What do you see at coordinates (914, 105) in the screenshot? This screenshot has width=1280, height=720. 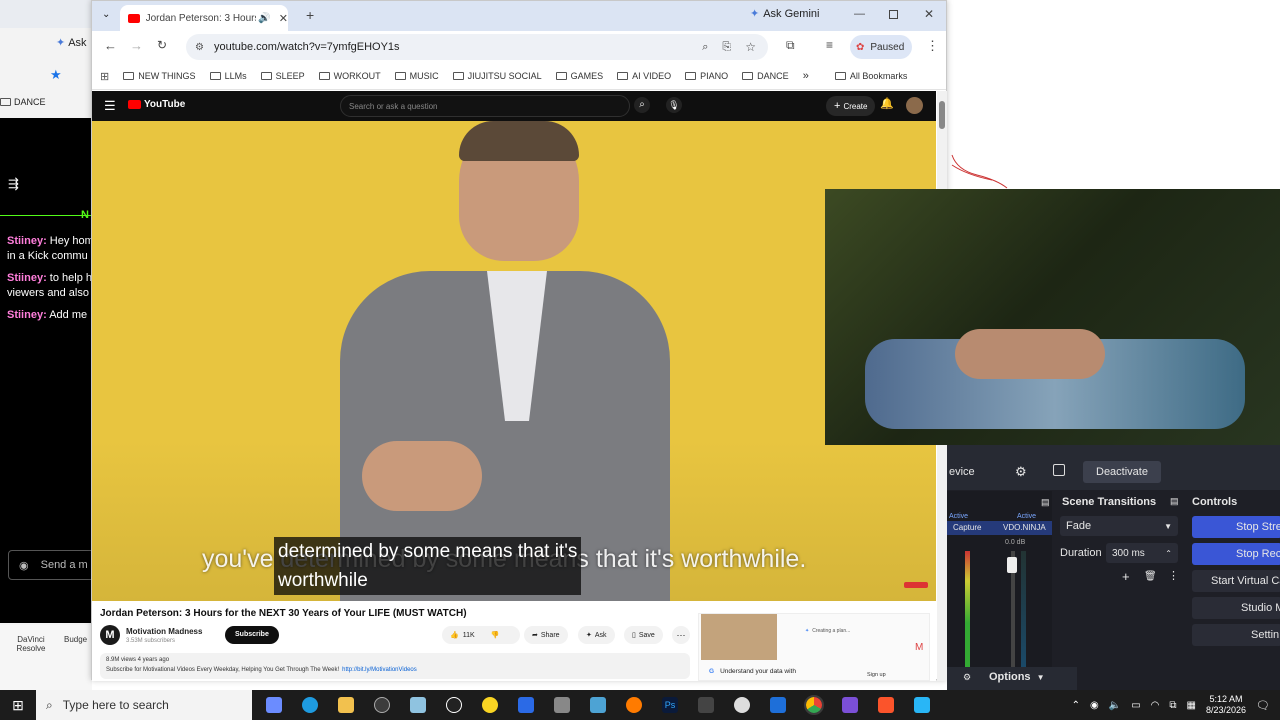 I see `avatar` at bounding box center [914, 105].